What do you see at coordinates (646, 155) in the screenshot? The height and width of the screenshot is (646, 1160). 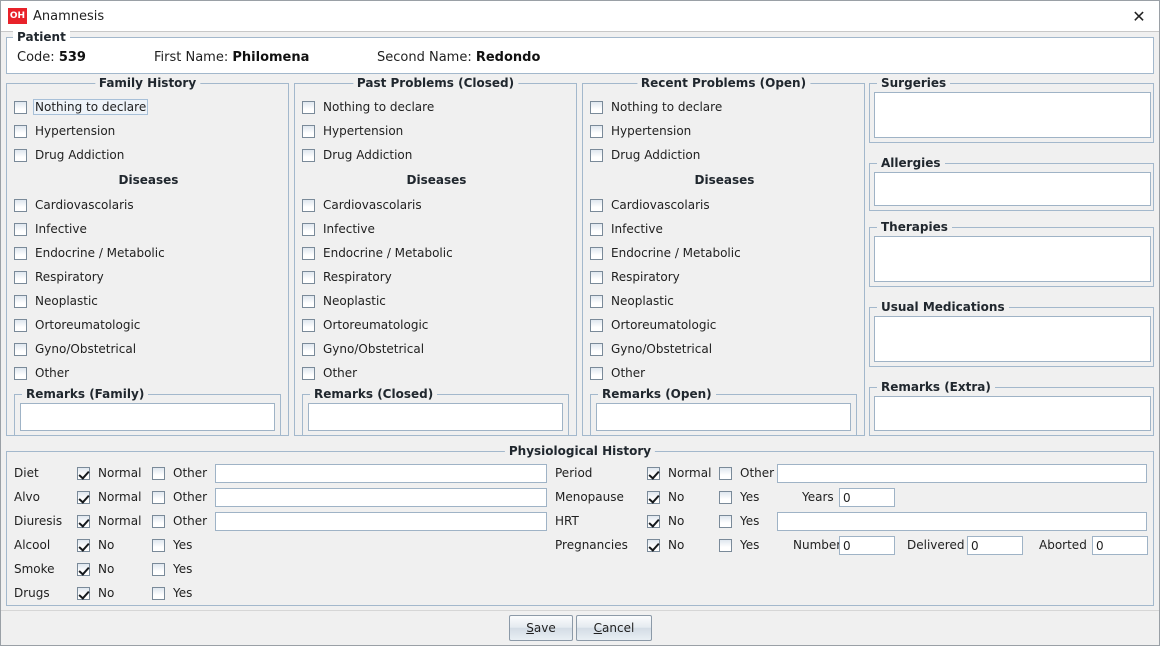 I see `history-2-top-2: Drug Addiction` at bounding box center [646, 155].